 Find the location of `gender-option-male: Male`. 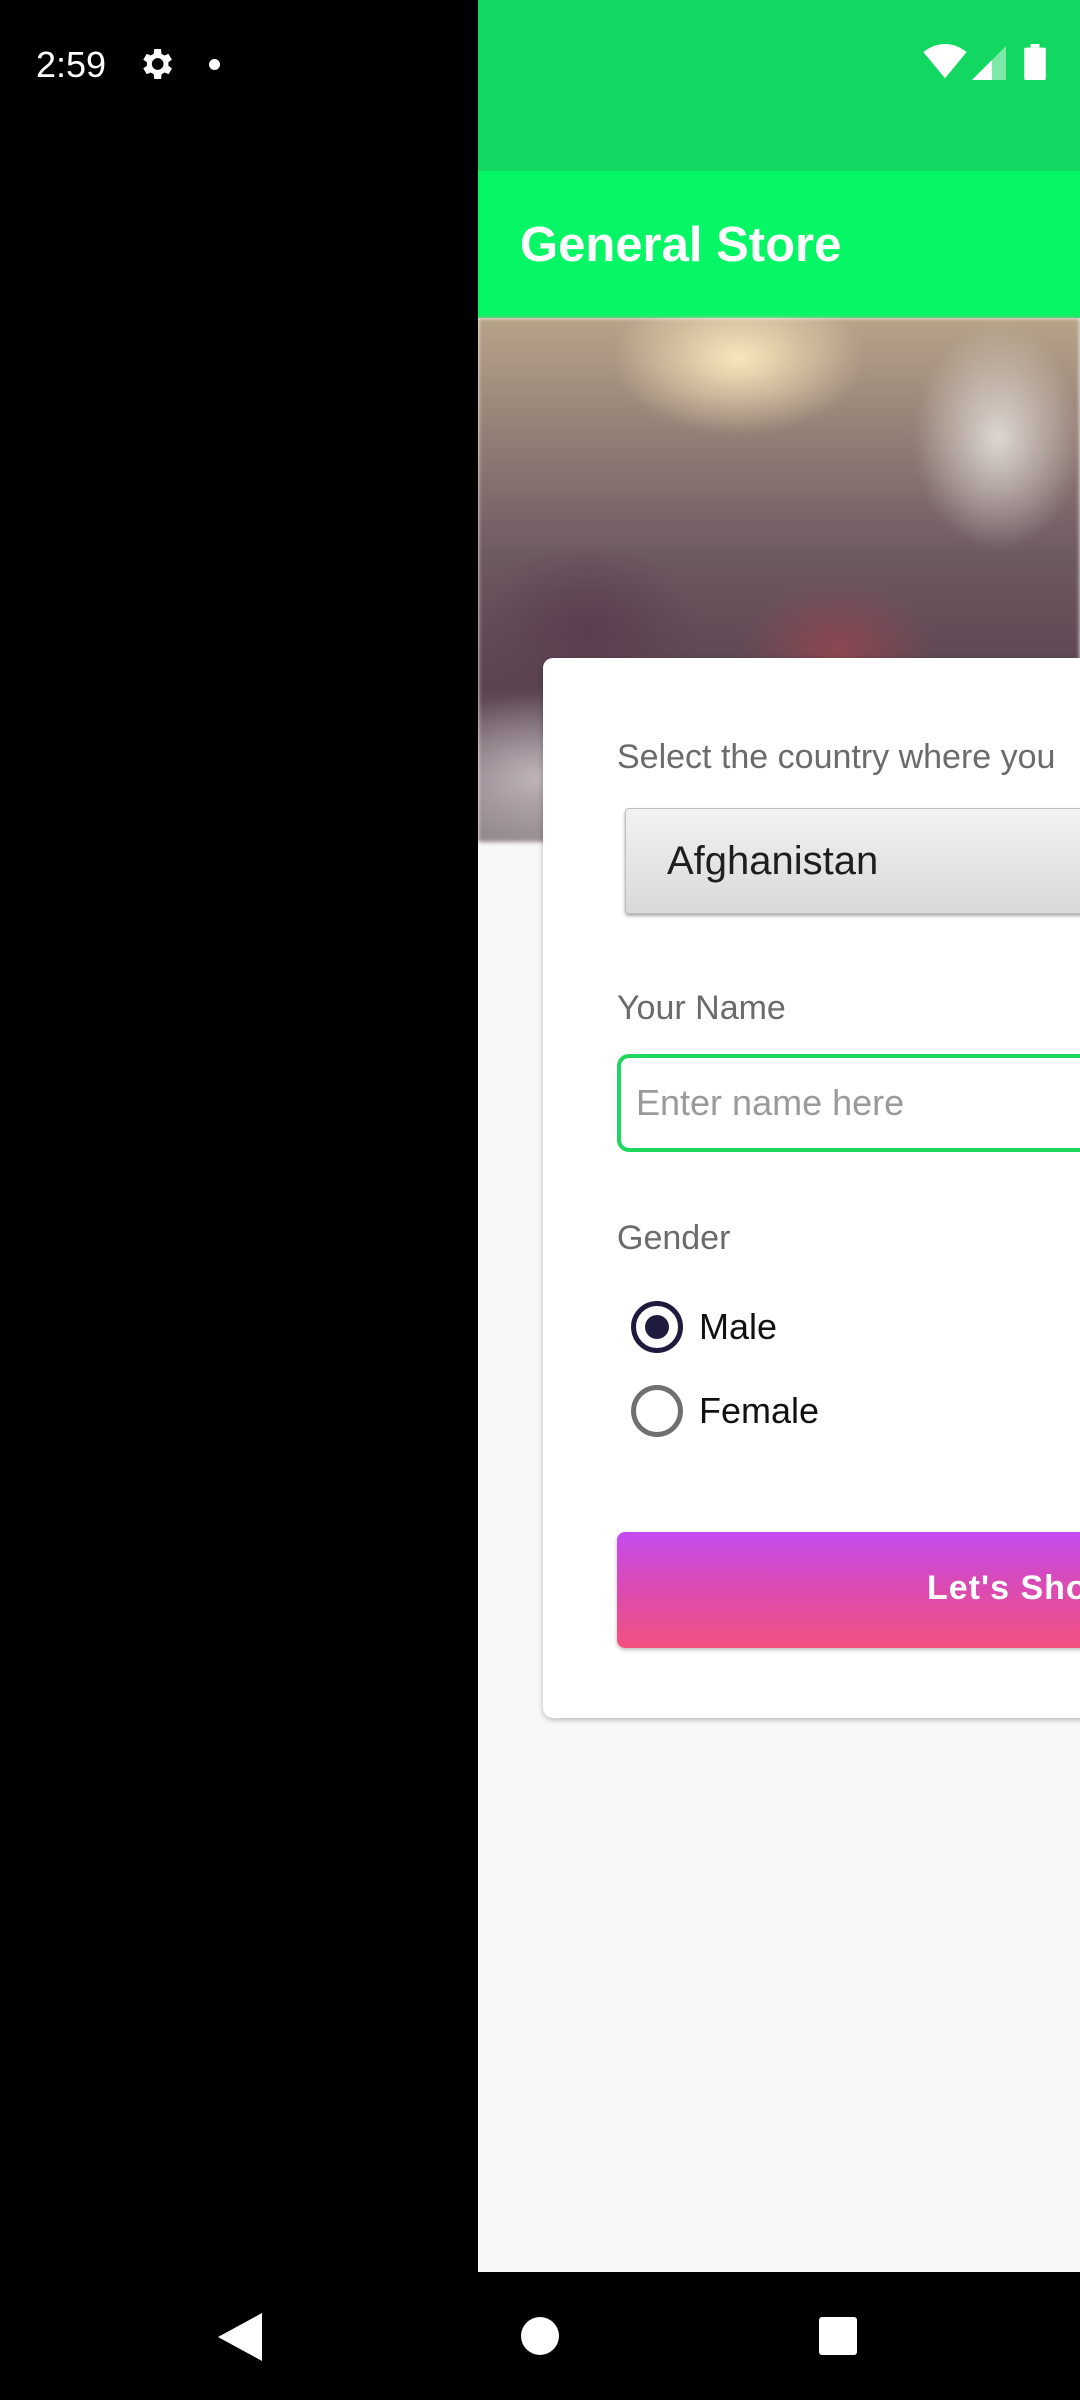

gender-option-male: Male is located at coordinates (704, 1327).